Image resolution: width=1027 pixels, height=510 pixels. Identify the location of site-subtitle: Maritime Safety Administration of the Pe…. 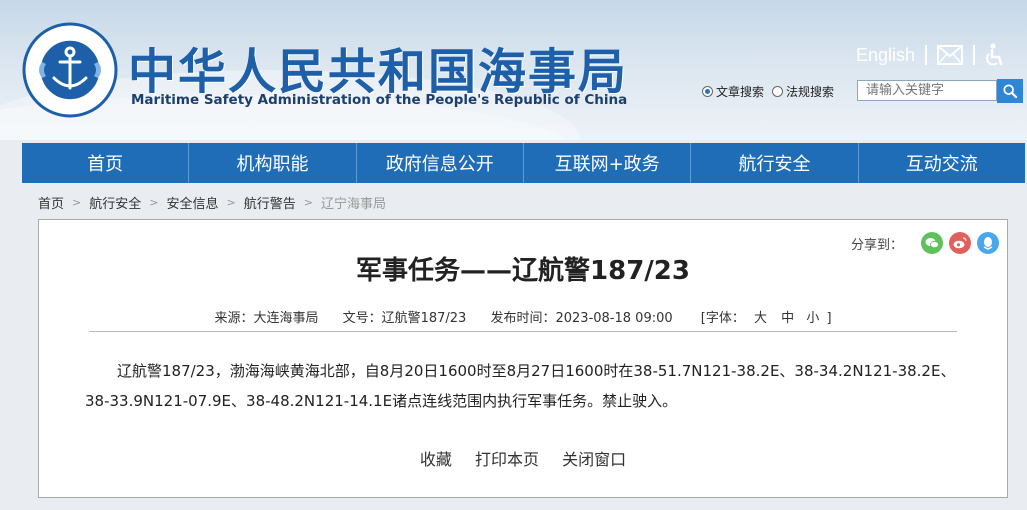
(379, 100).